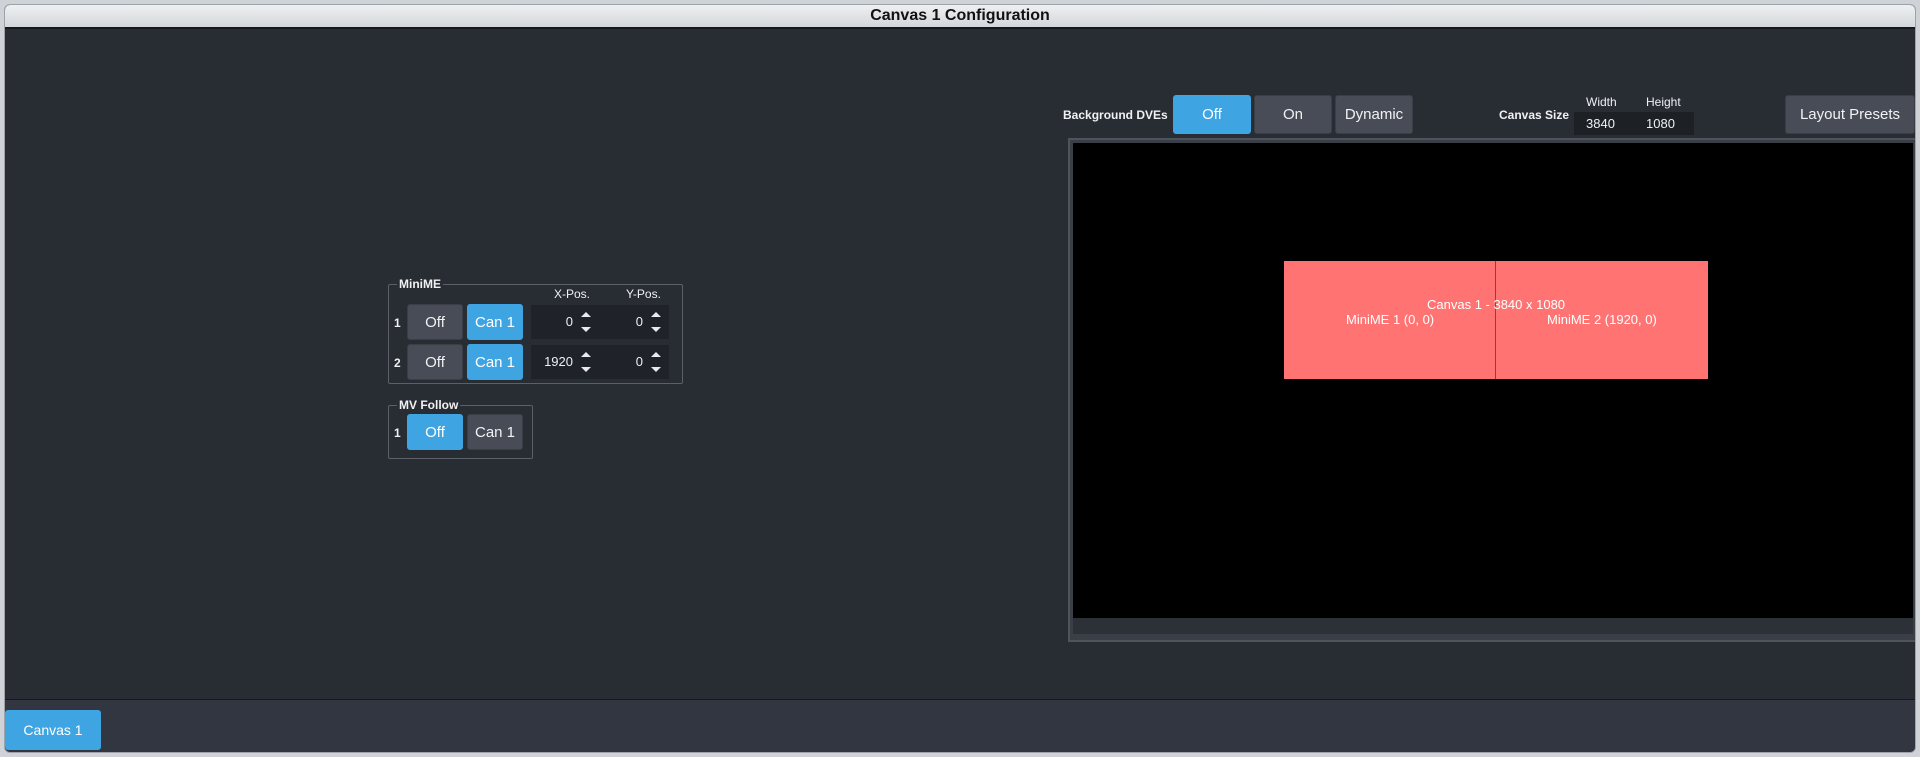  Describe the element at coordinates (435, 322) in the screenshot. I see `minime-1-off-button: Off` at that location.